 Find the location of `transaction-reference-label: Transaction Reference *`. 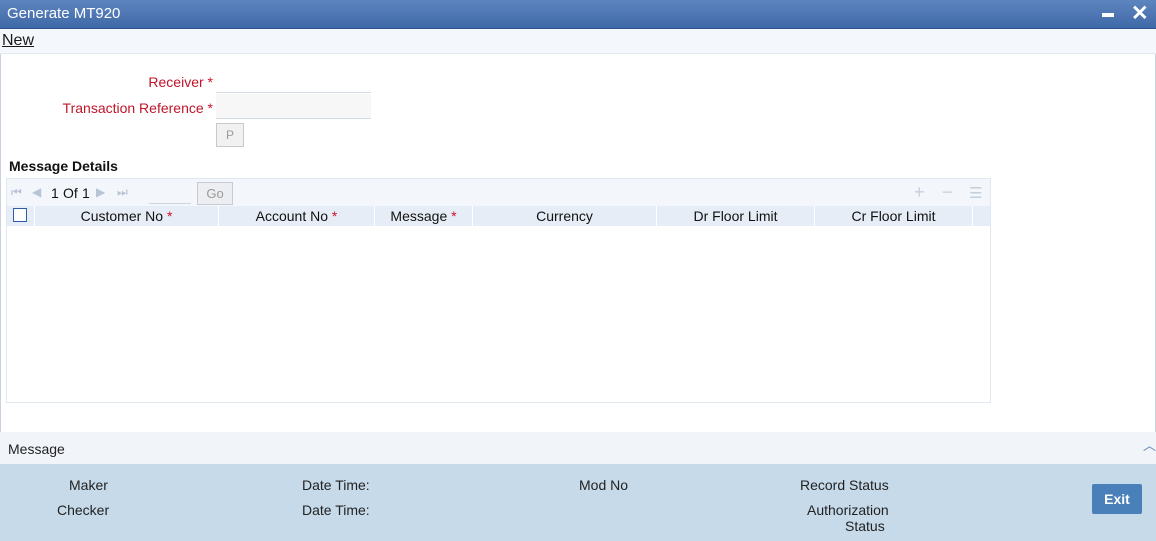

transaction-reference-label: Transaction Reference * is located at coordinates (137, 108).